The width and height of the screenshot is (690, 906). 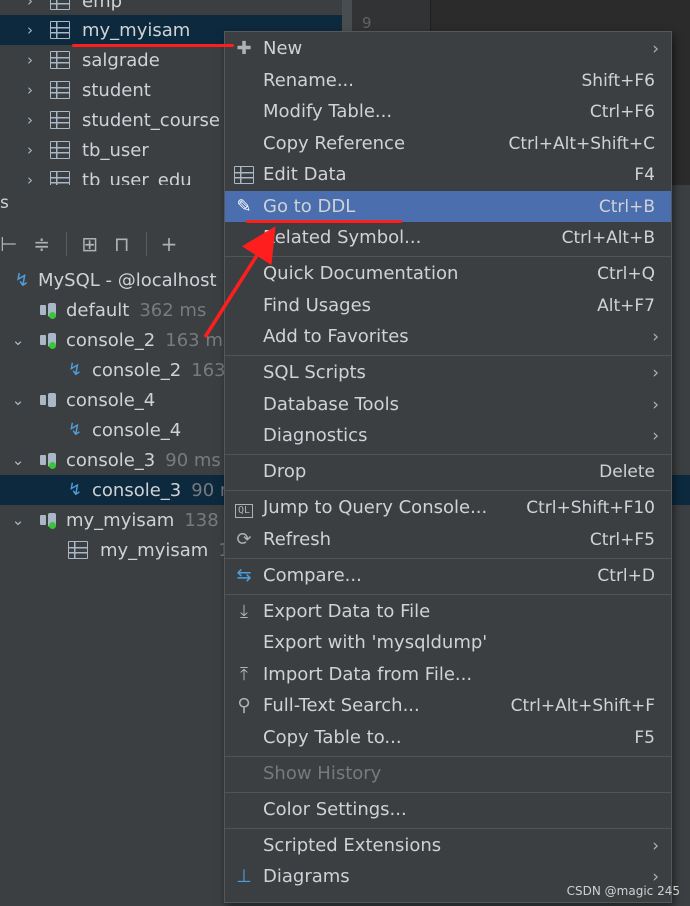 I want to click on tree-row-label: tb_user_edu, so click(x=137, y=177).